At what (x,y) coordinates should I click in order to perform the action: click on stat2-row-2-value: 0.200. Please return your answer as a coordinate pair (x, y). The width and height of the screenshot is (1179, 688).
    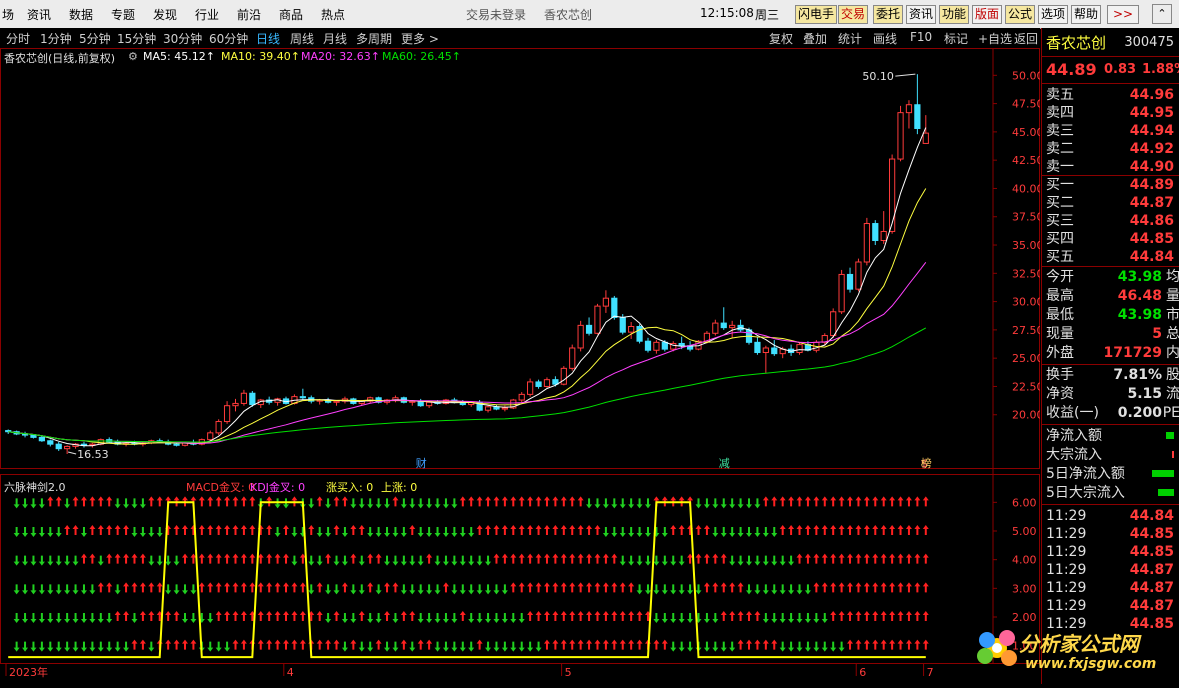
    Looking at the image, I should click on (1139, 413).